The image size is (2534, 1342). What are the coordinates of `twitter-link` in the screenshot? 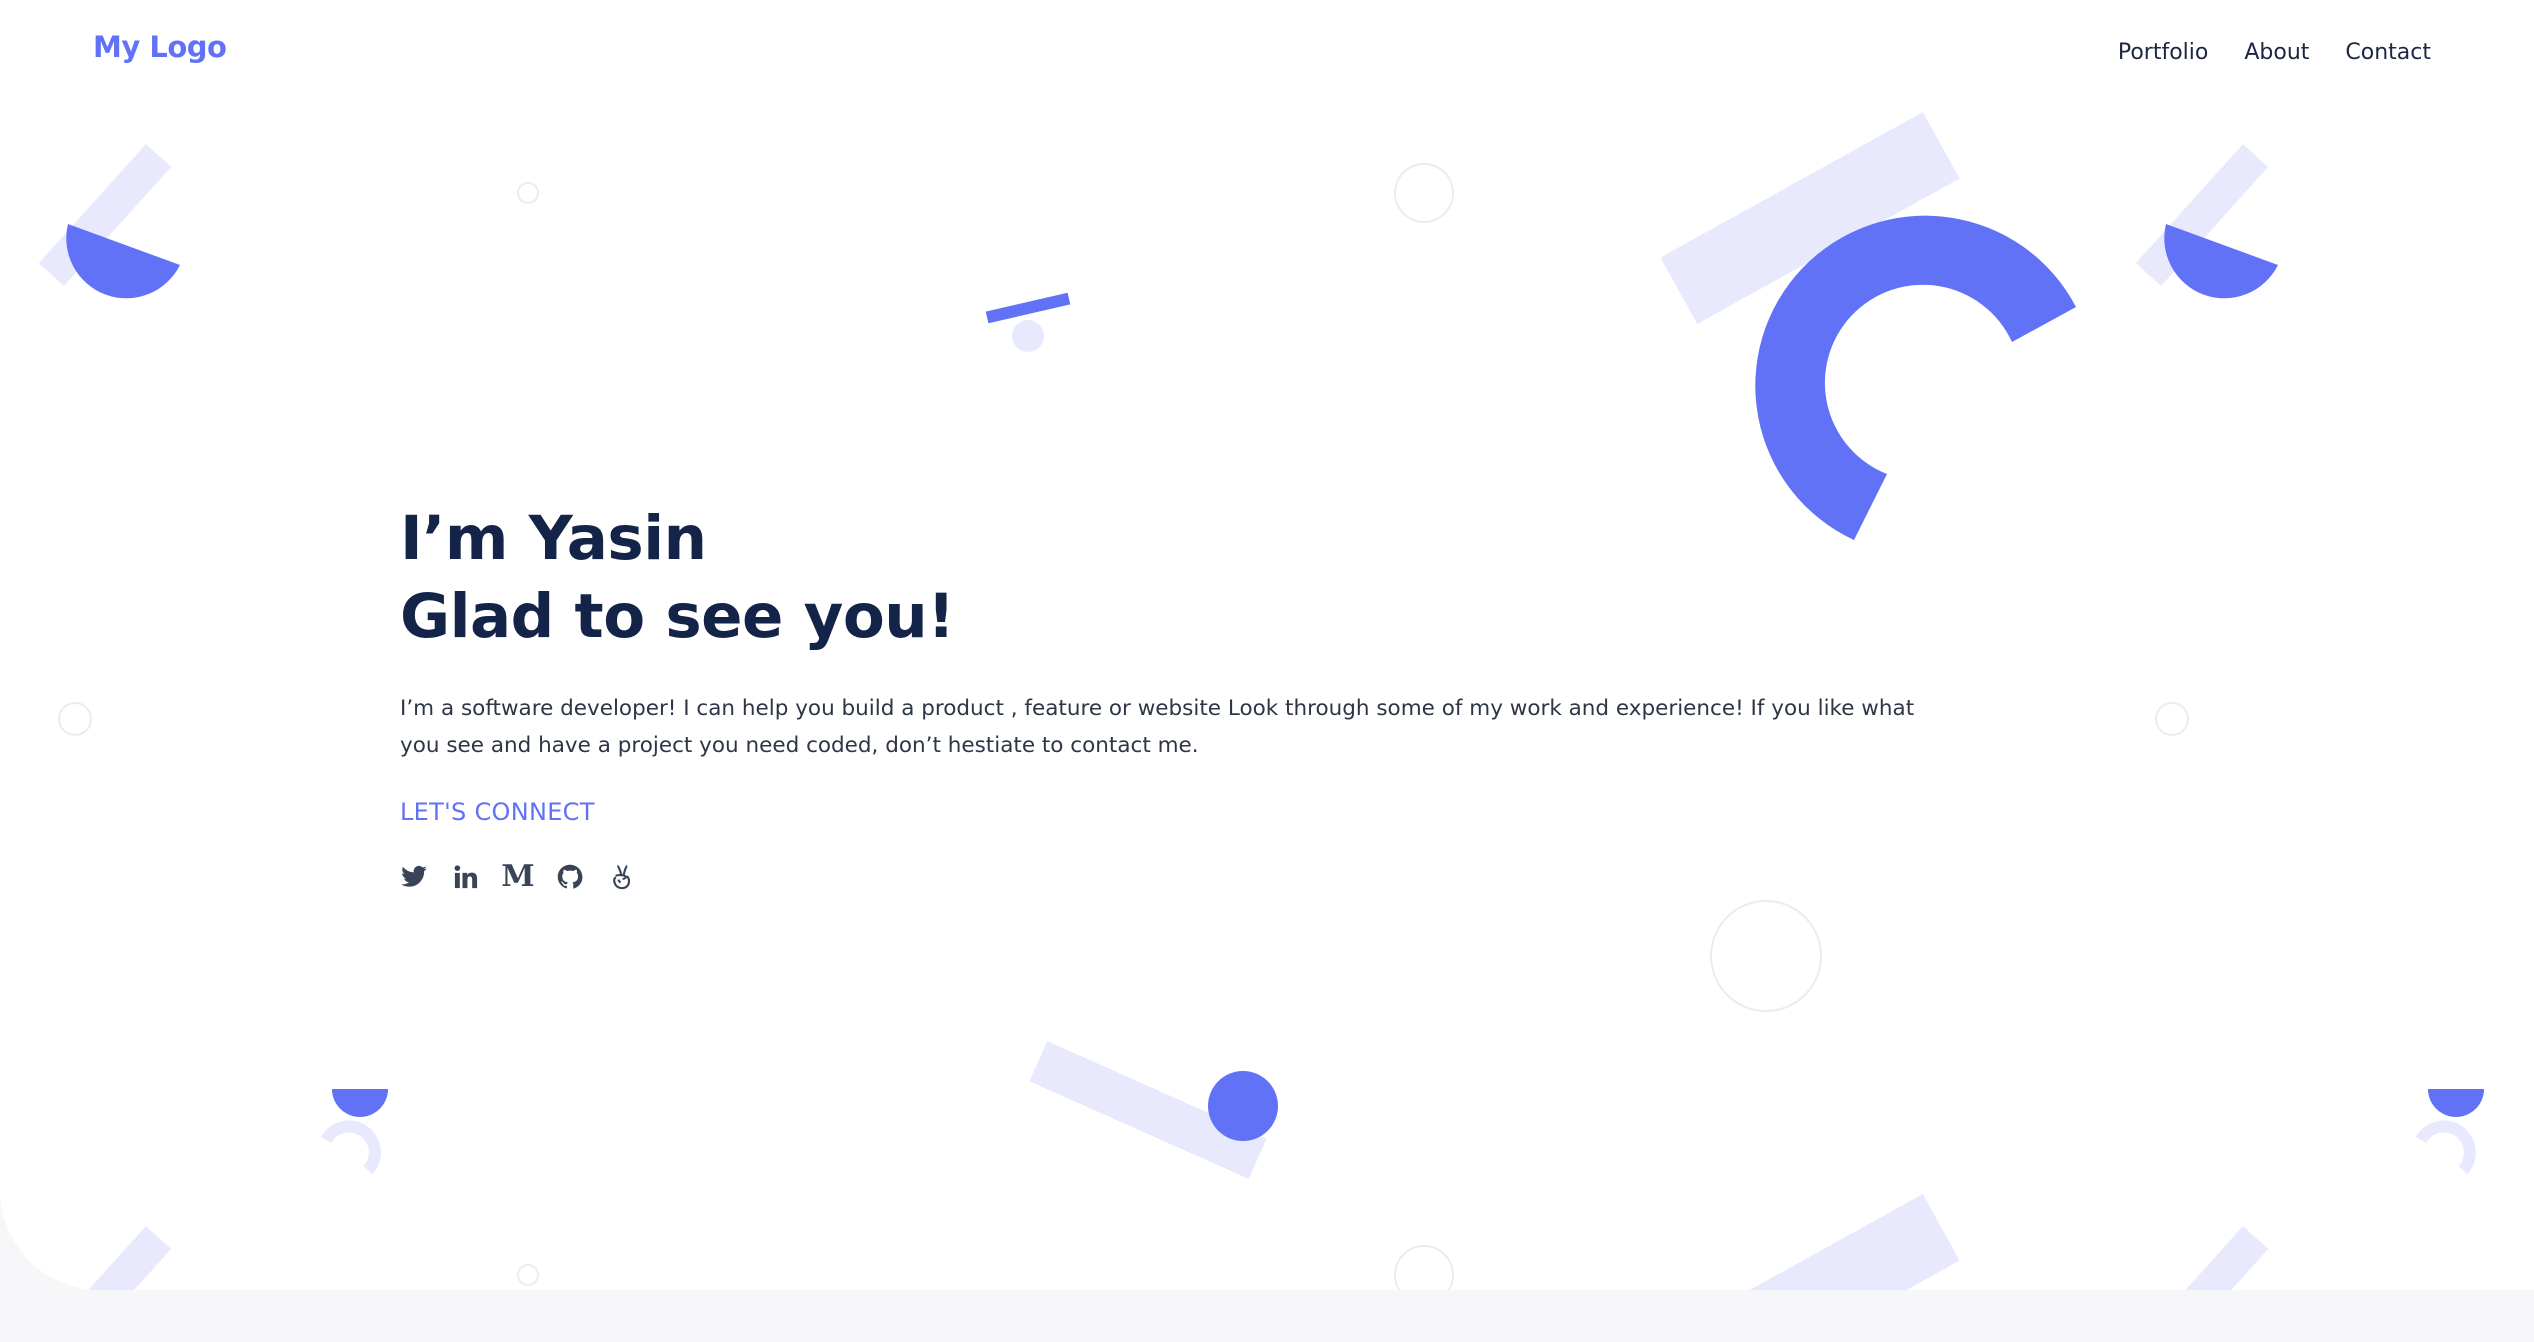 It's located at (414, 877).